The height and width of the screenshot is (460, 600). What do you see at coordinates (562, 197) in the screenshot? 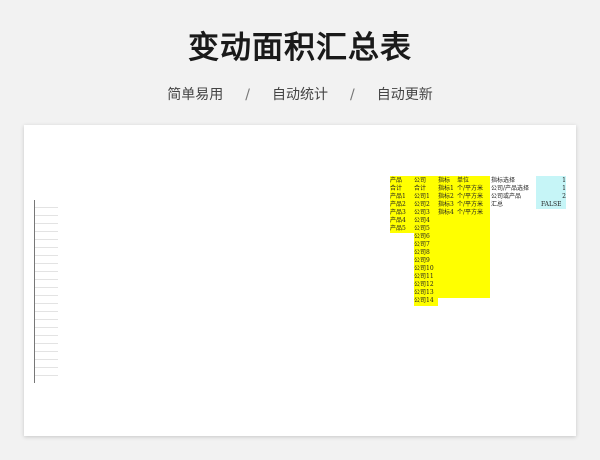
I see `setting-value-company-or-product: 2` at bounding box center [562, 197].